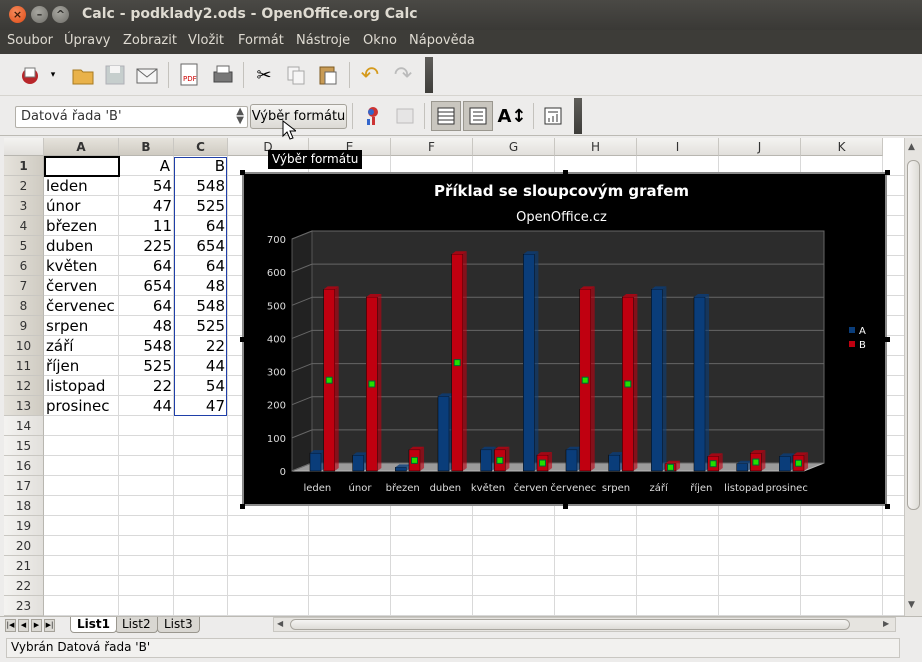  I want to click on row-header: 5, so click(24, 246).